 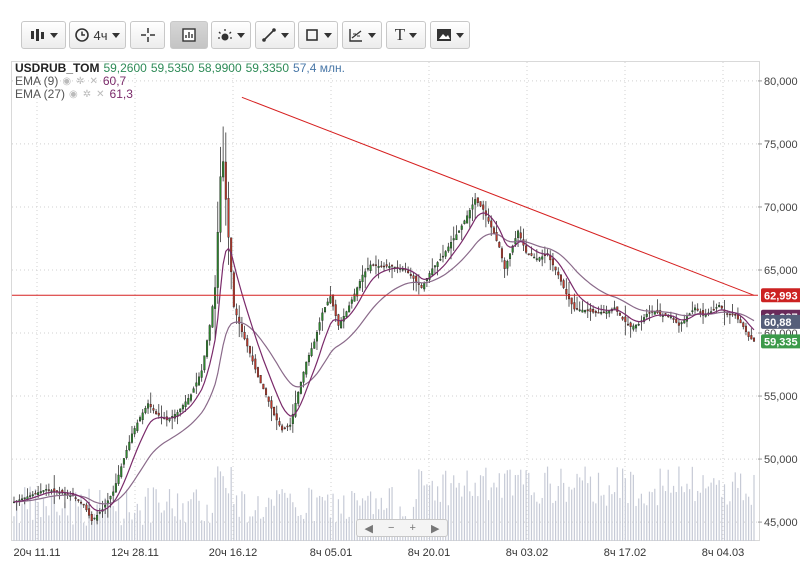 What do you see at coordinates (781, 208) in the screenshot?
I see `y-tick-label: 70,000` at bounding box center [781, 208].